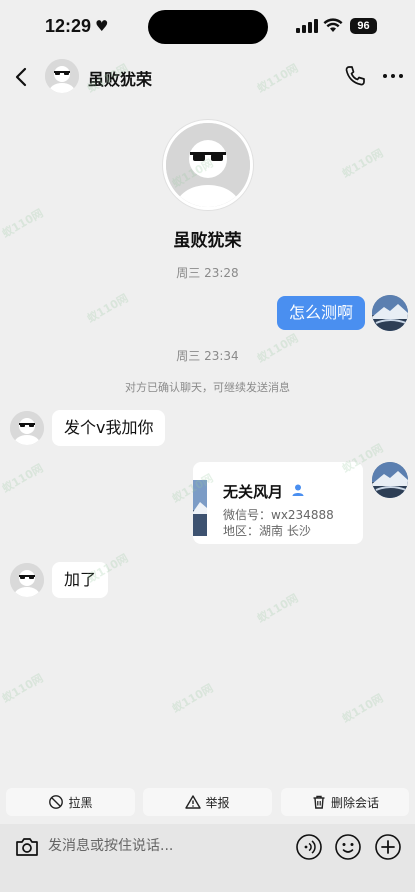 The height and width of the screenshot is (892, 415). I want to click on card-wechat-id: 微信号：wx234888, so click(278, 515).